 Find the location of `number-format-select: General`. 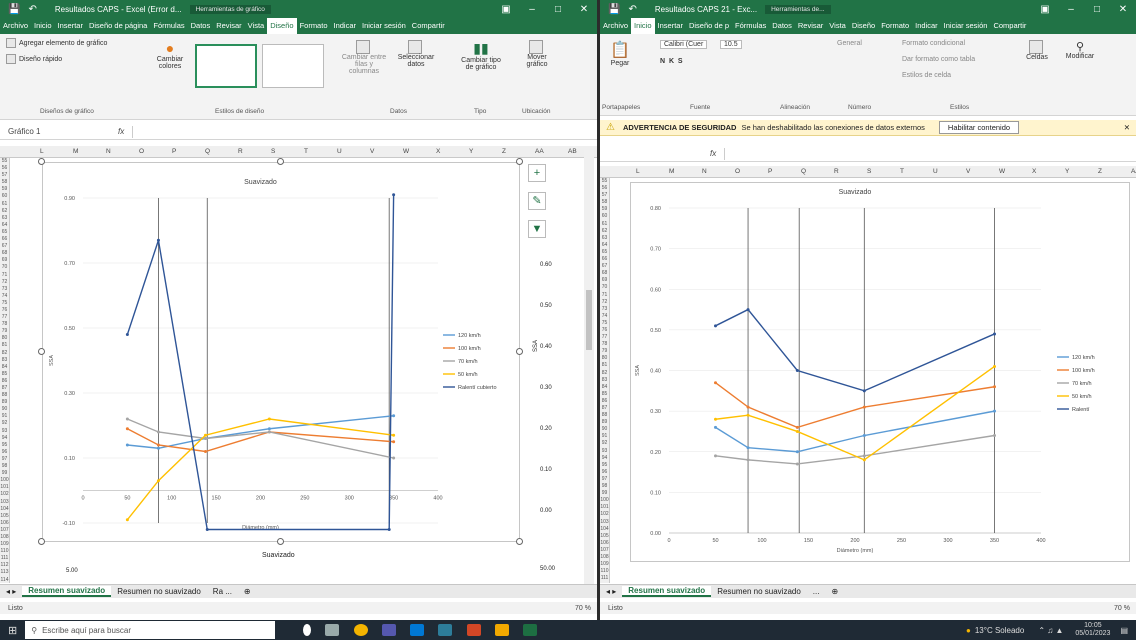

number-format-select: General is located at coordinates (849, 43).